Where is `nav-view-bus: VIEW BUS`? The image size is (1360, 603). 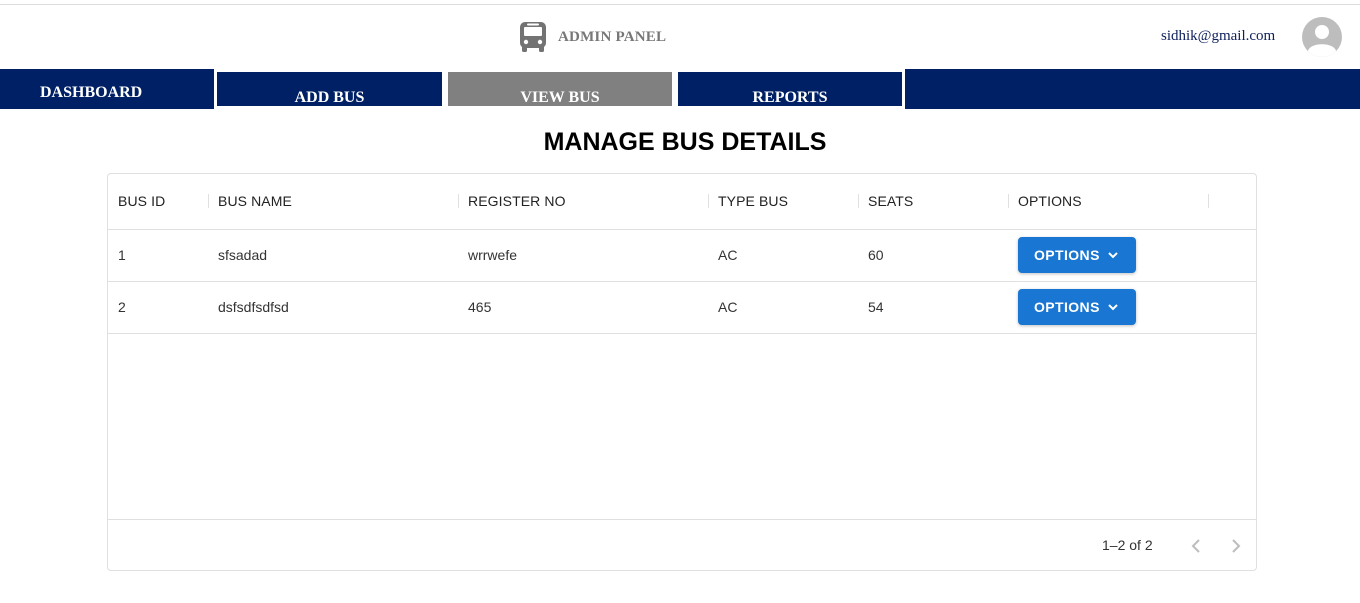 nav-view-bus: VIEW BUS is located at coordinates (560, 89).